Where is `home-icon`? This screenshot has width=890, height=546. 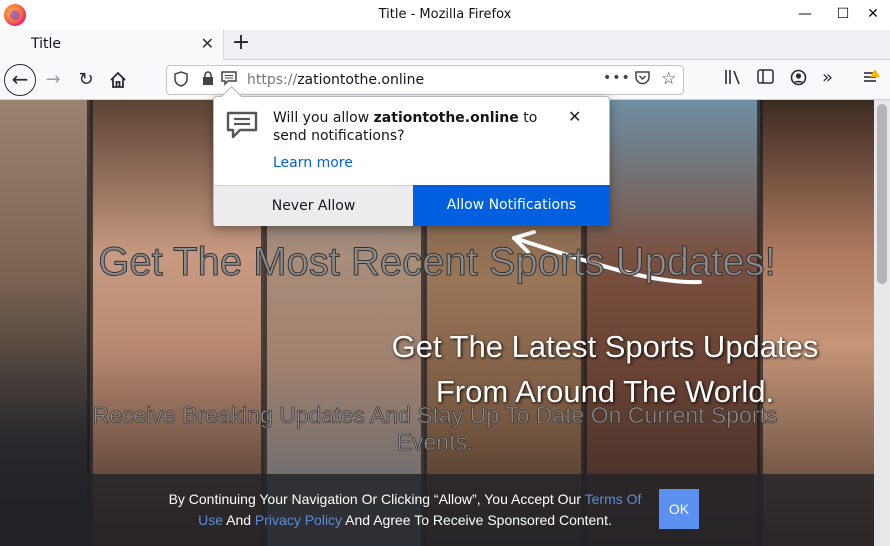
home-icon is located at coordinates (118, 79).